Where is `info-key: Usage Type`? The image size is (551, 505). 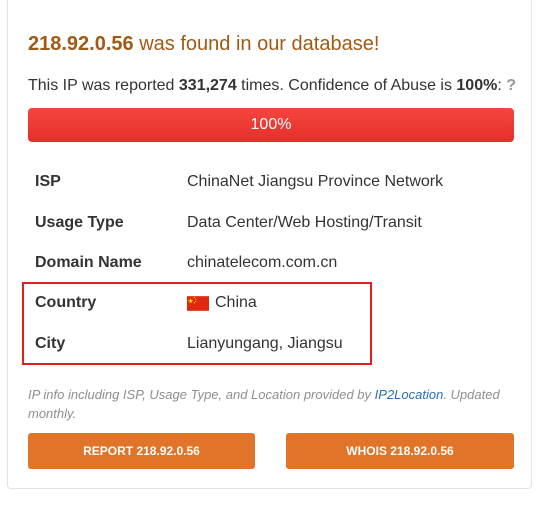
info-key: Usage Type is located at coordinates (79, 222).